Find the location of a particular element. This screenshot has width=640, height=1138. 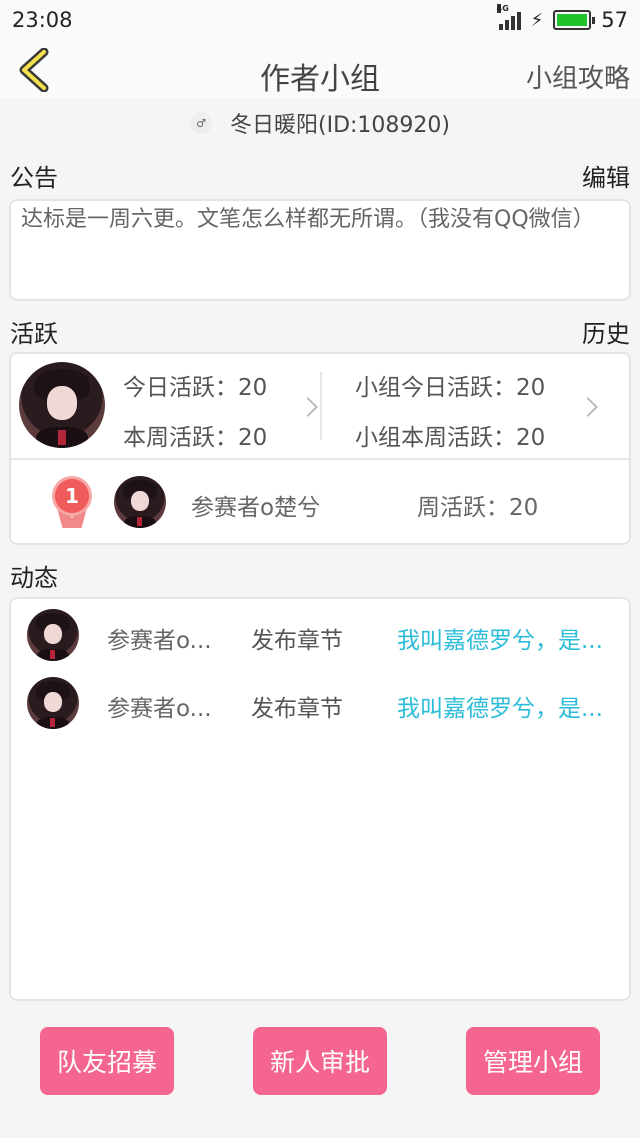

today-activity: 今日活跃：20 is located at coordinates (195, 388).